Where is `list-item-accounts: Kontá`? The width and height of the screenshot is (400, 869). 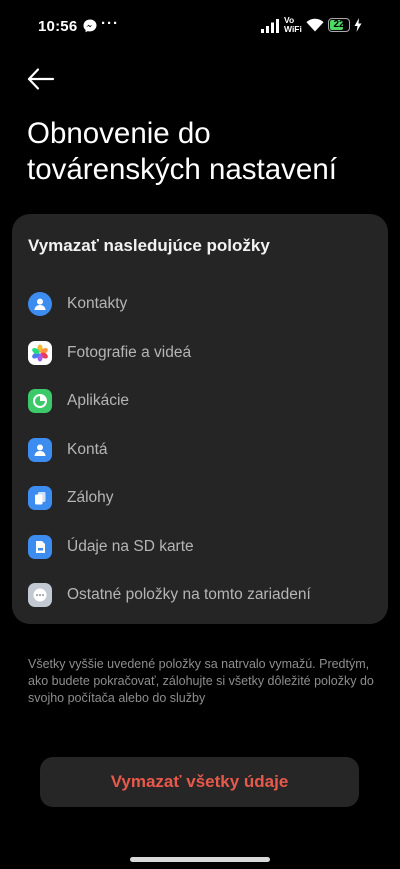
list-item-accounts: Kontá is located at coordinates (200, 450).